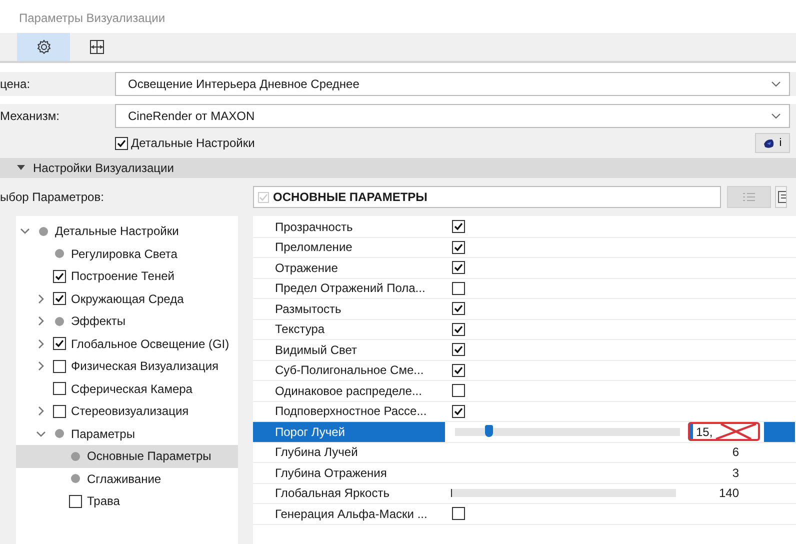 This screenshot has height=544, width=796. What do you see at coordinates (96, 47) in the screenshot?
I see `frame-icon` at bounding box center [96, 47].